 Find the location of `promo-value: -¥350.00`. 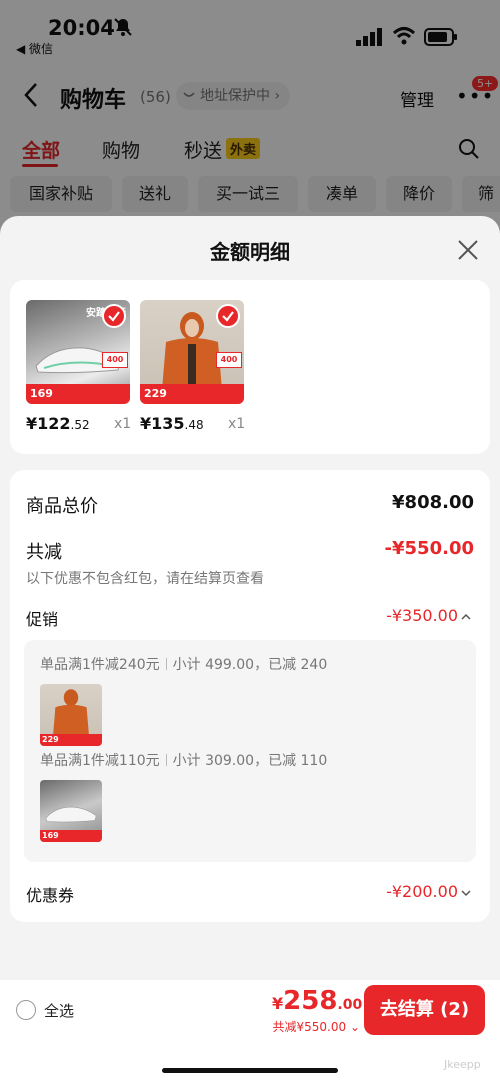

promo-value: -¥350.00 is located at coordinates (404, 615).